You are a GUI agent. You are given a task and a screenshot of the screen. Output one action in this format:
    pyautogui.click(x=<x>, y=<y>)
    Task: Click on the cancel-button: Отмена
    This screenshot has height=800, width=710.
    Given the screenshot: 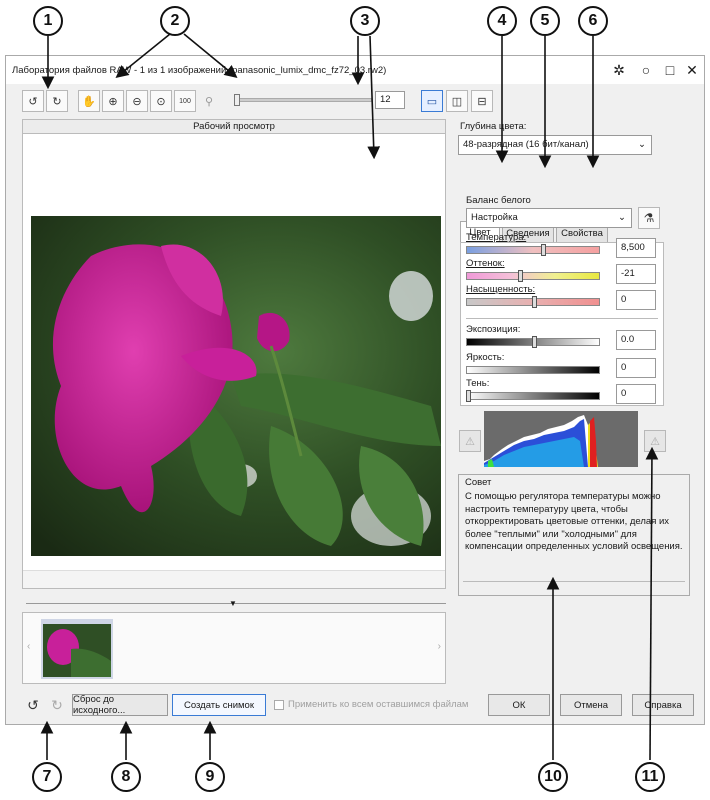 What is the action you would take?
    pyautogui.click(x=591, y=705)
    